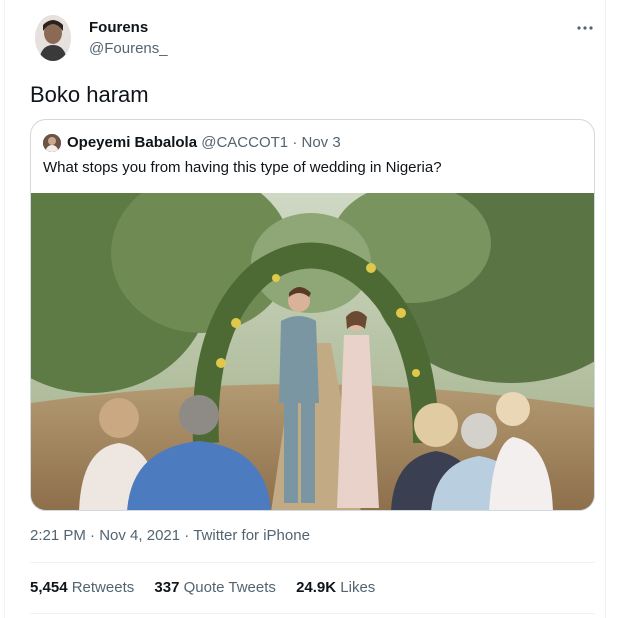 The height and width of the screenshot is (618, 621). What do you see at coordinates (229, 587) in the screenshot?
I see `quote-tweets-label: Quote Tweets` at bounding box center [229, 587].